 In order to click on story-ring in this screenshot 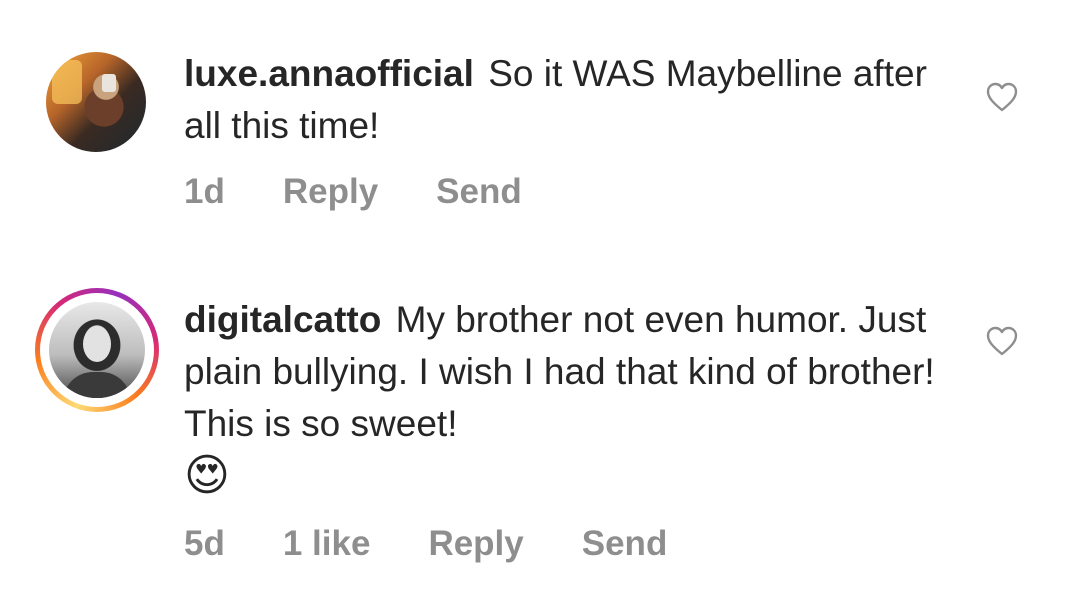, I will do `click(97, 350)`.